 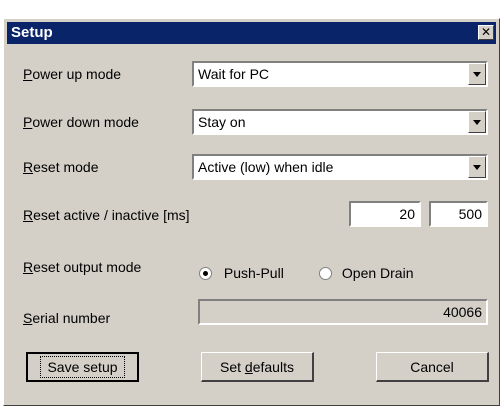 I want to click on radio-open-drain-label: Open Drain, so click(x=377, y=273).